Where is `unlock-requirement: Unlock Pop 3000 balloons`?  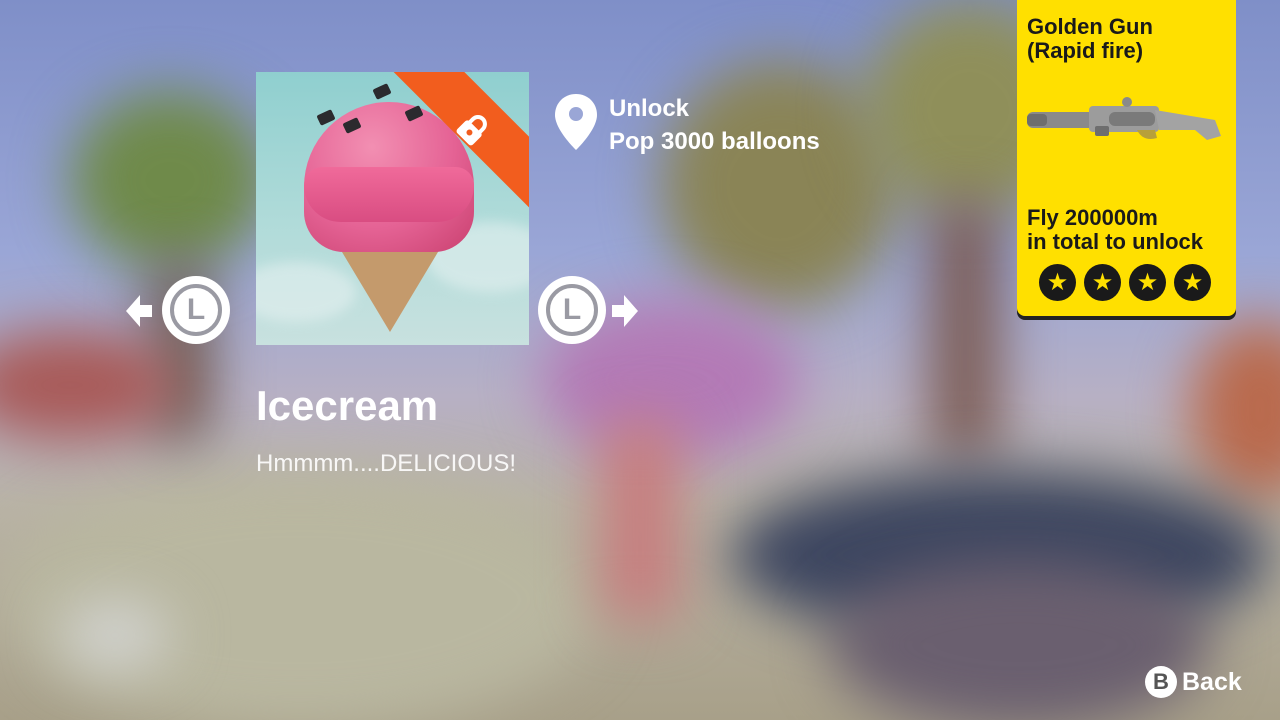 unlock-requirement: Unlock Pop 3000 balloons is located at coordinates (686, 125).